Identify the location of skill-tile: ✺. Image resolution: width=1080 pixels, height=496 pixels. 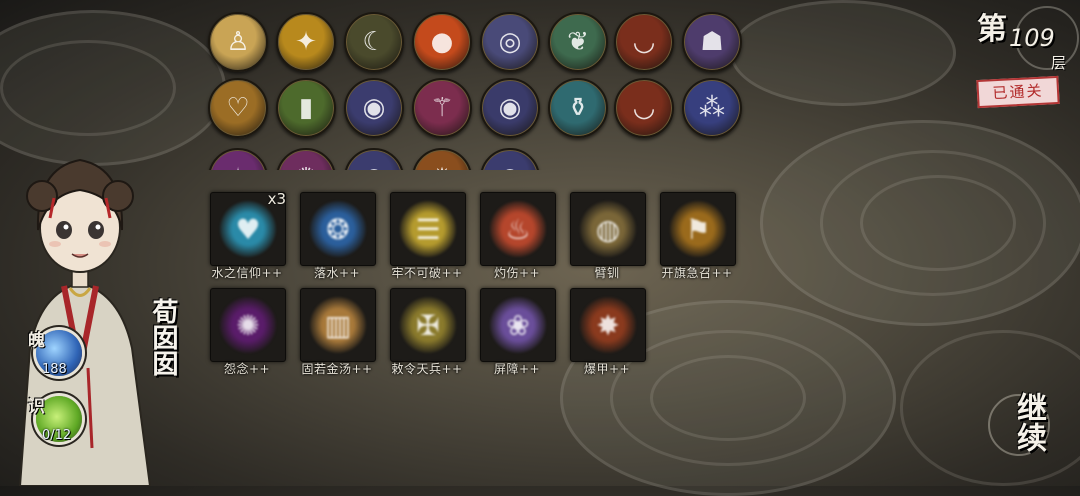
(248, 325).